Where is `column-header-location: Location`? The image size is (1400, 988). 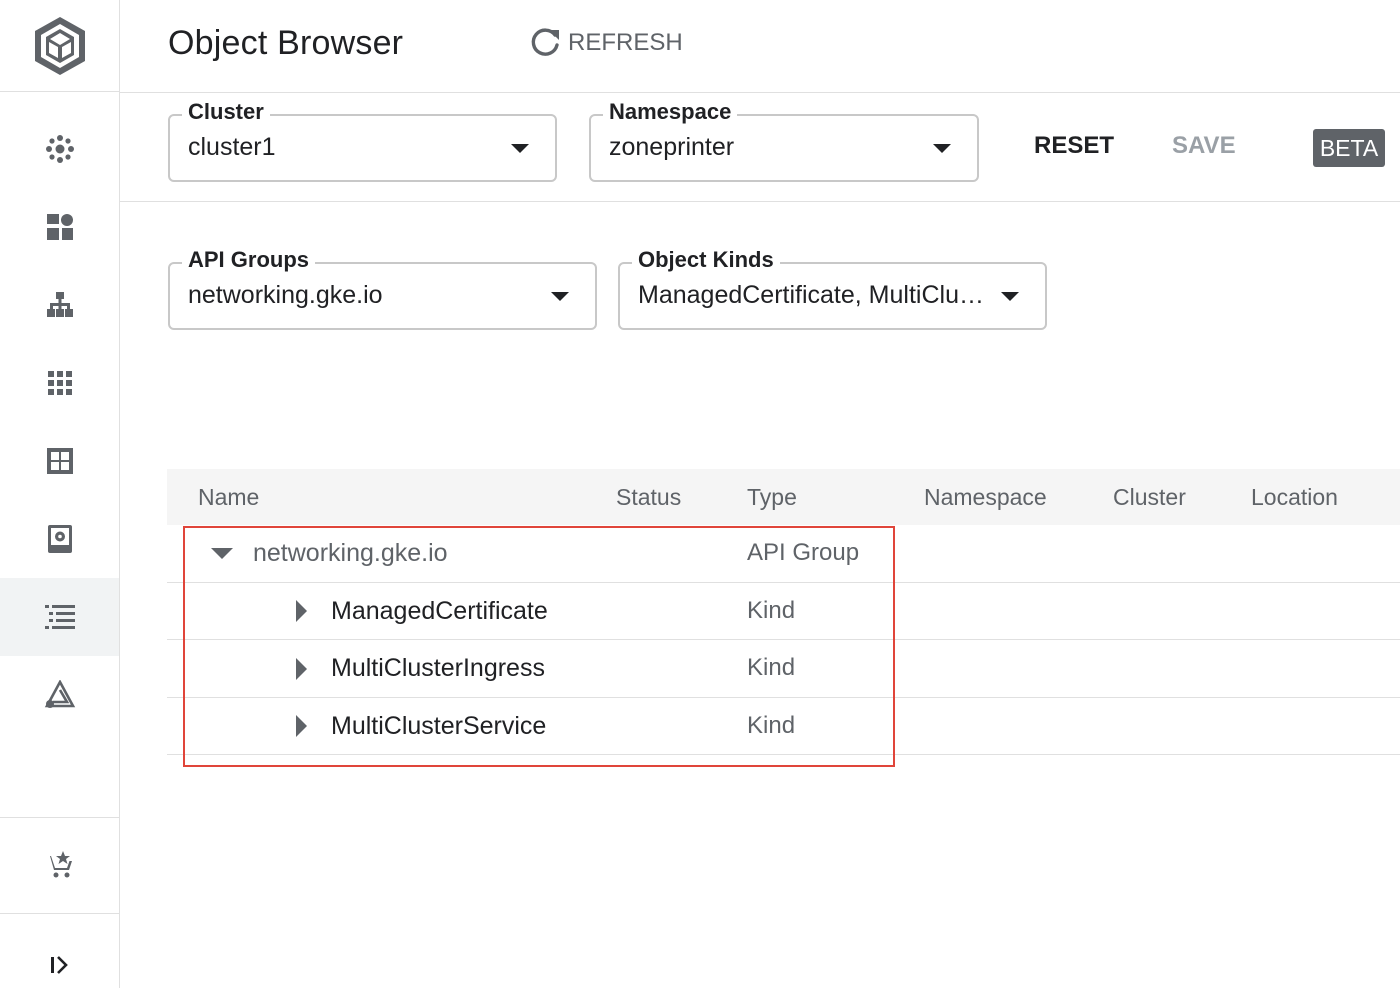 column-header-location: Location is located at coordinates (1294, 497).